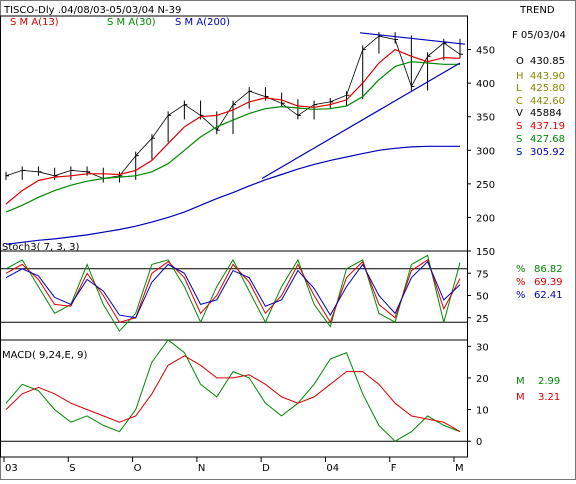  I want to click on readout-macd-signal-value: 3.21, so click(549, 397).